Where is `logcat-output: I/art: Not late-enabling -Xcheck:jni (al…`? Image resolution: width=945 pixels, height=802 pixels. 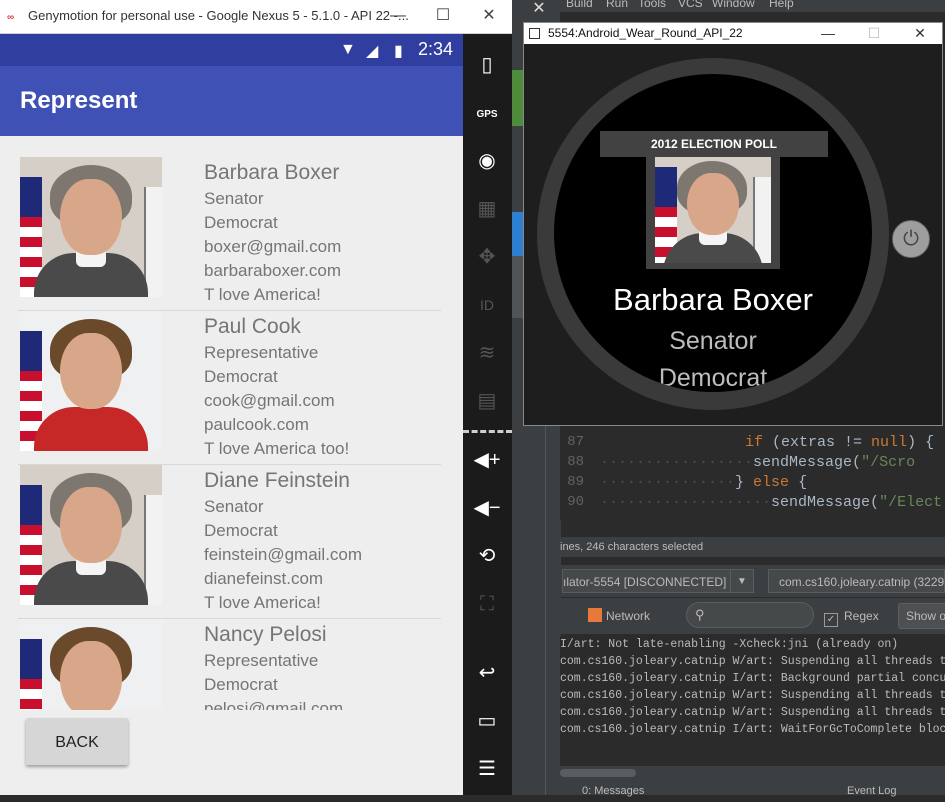
logcat-output: I/art: Not late-enabling -Xcheck:jni (al… is located at coordinates (752, 701).